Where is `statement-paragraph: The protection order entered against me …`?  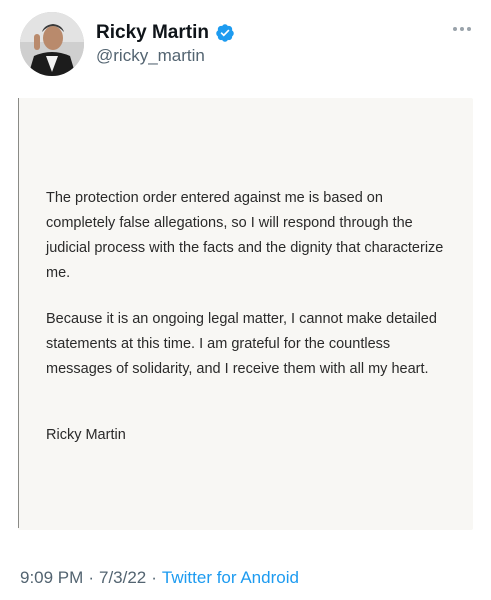 statement-paragraph: The protection order entered against me … is located at coordinates (245, 235).